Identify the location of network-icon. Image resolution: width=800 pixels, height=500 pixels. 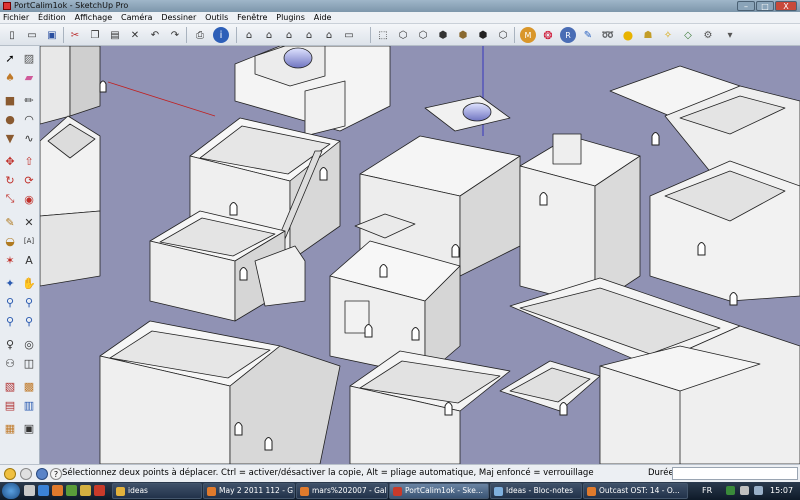
(744, 490).